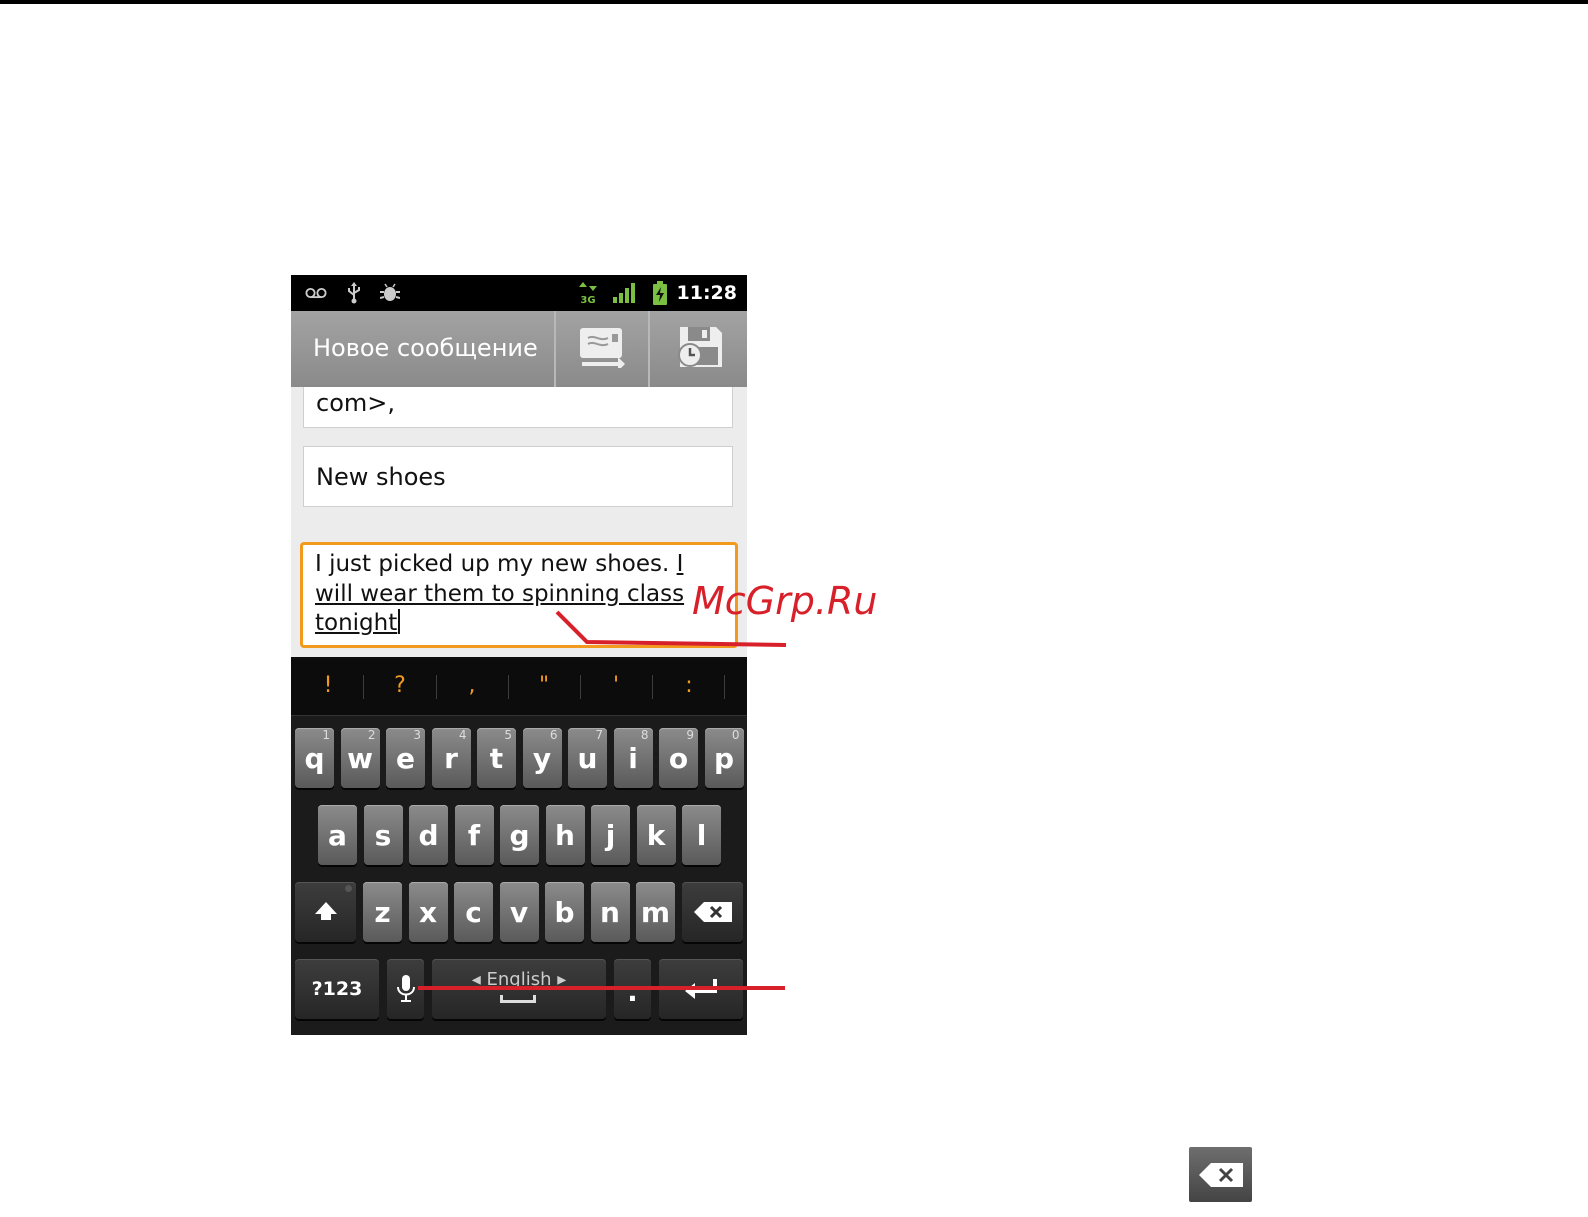 The width and height of the screenshot is (1588, 1217). I want to click on symbols-key: ?123, so click(337, 989).